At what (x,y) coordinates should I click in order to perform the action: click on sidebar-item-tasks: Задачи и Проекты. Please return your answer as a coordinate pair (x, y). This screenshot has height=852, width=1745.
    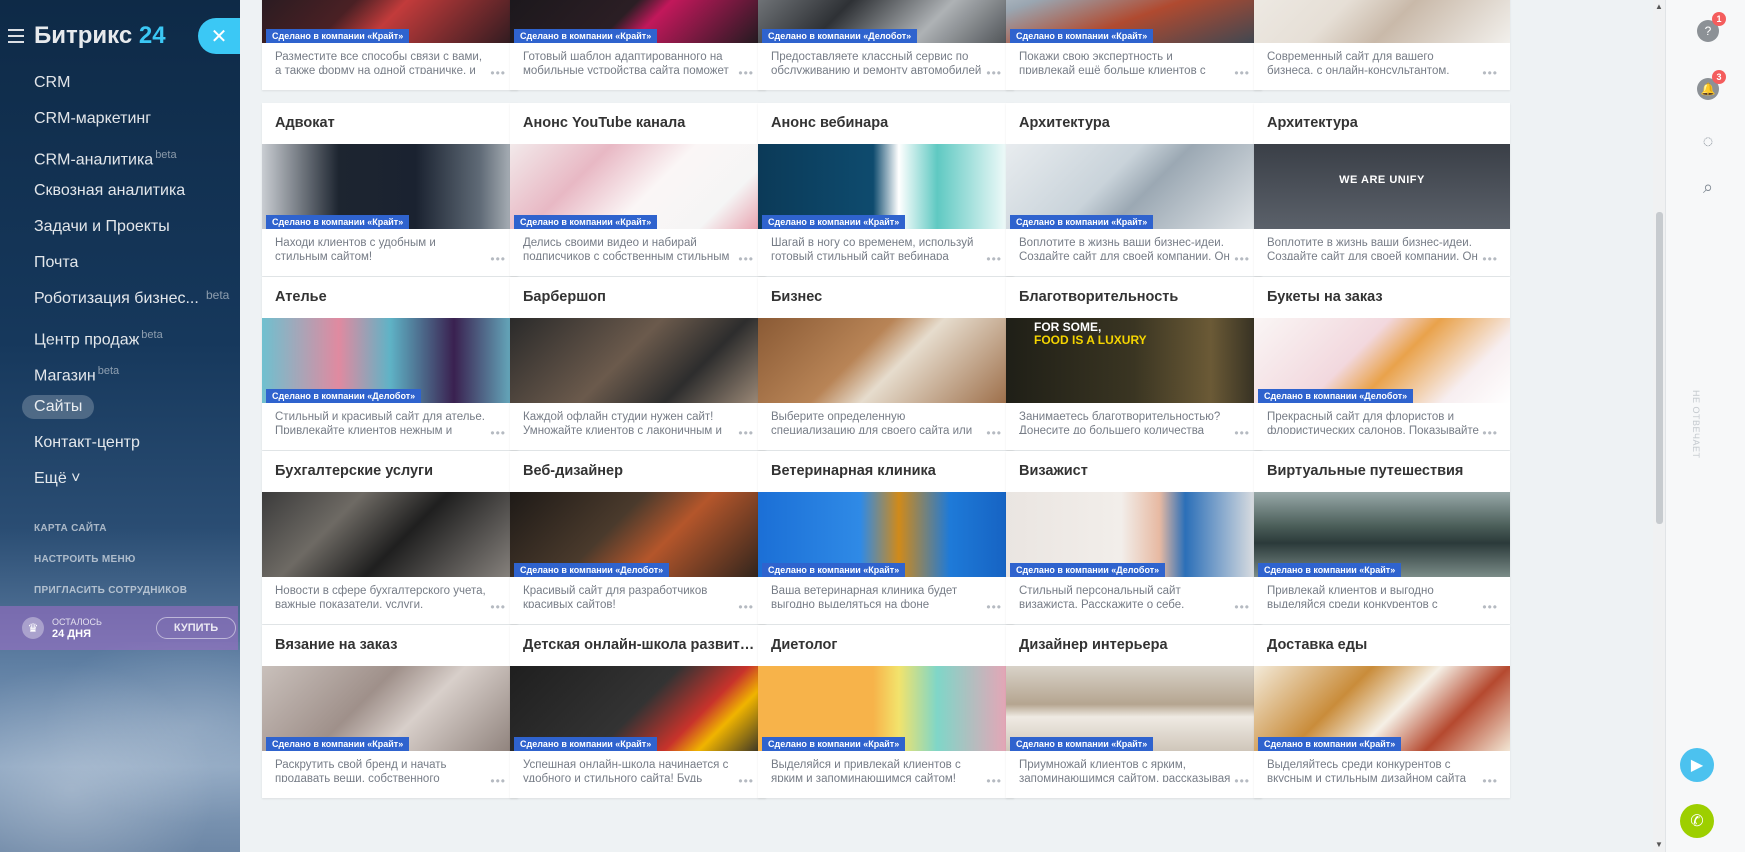
    Looking at the image, I should click on (120, 232).